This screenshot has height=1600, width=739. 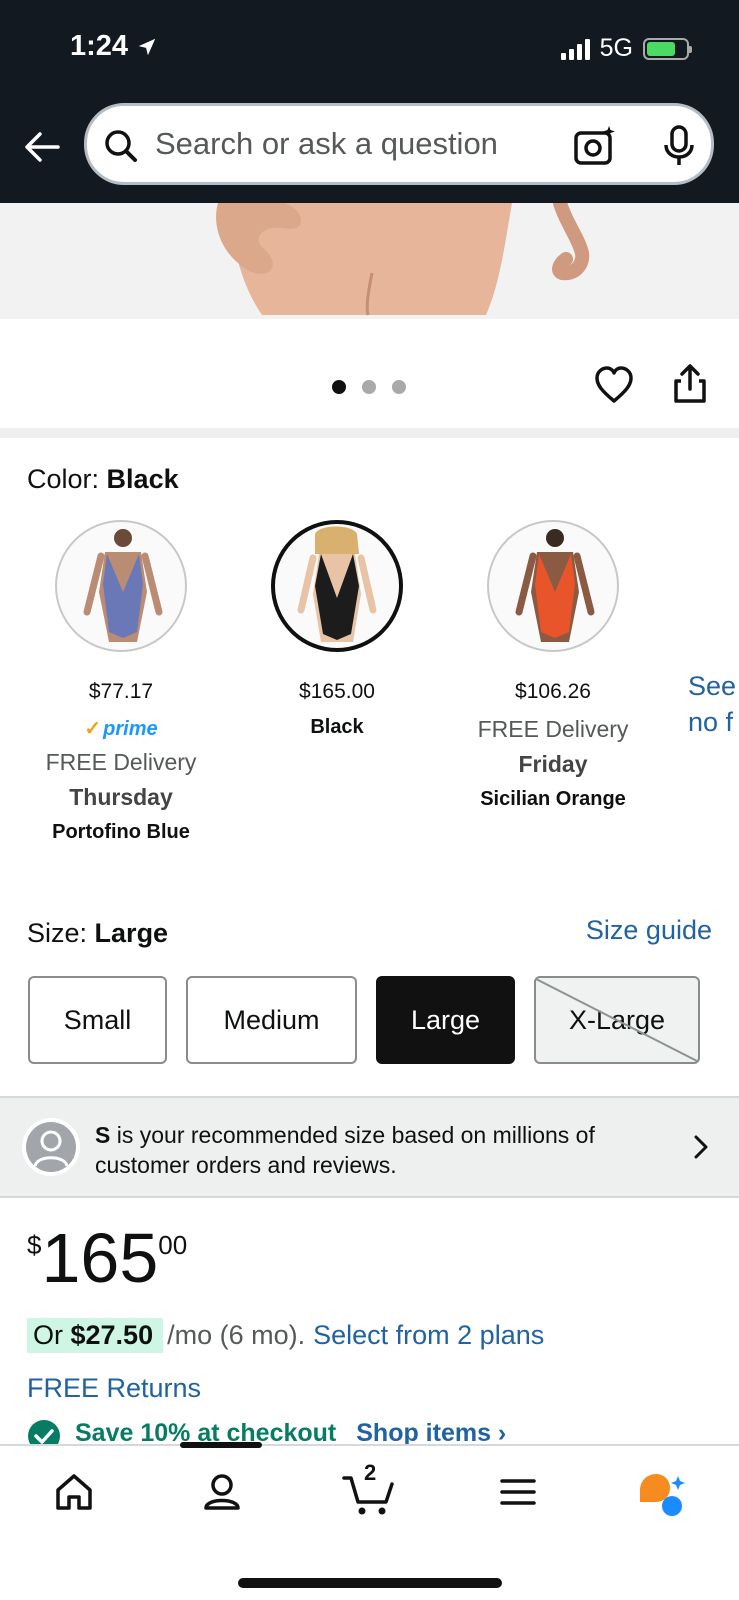 What do you see at coordinates (121, 797) in the screenshot?
I see `swatch-delivery-day: Thursday` at bounding box center [121, 797].